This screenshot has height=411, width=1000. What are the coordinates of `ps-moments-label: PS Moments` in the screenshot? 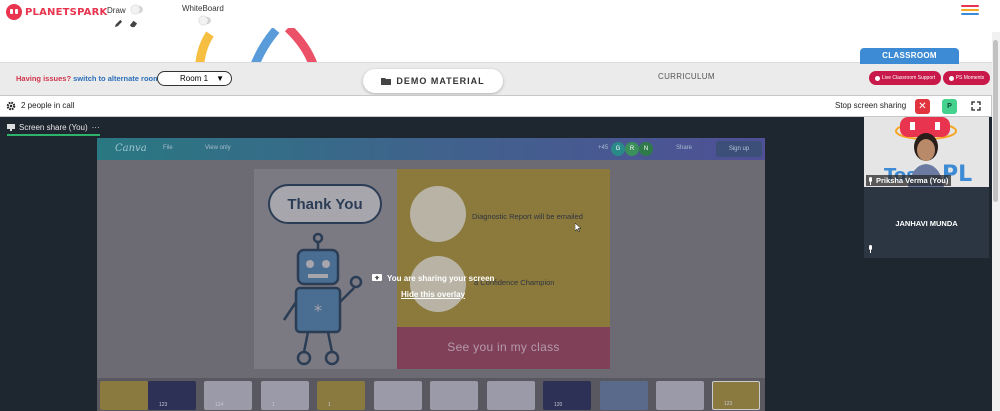 It's located at (970, 78).